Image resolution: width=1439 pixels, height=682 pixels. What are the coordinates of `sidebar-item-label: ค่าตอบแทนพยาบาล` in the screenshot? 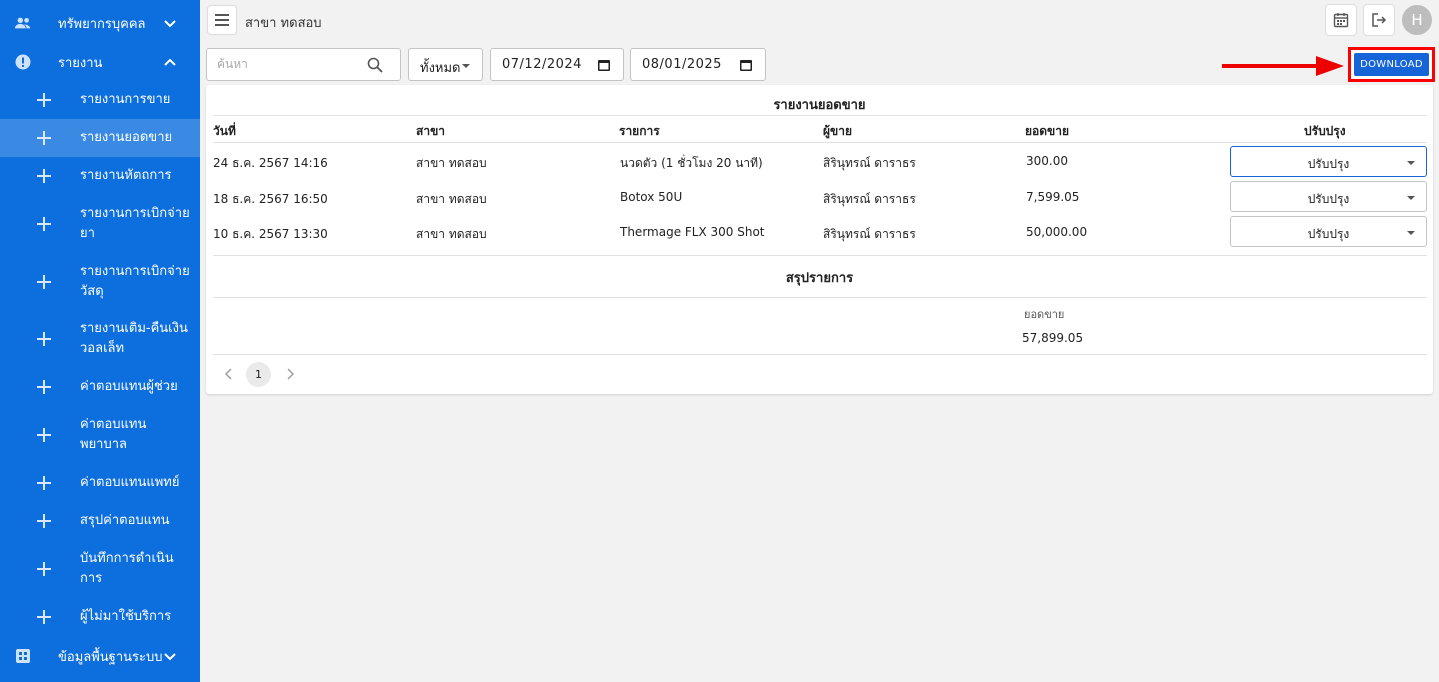 It's located at (113, 434).